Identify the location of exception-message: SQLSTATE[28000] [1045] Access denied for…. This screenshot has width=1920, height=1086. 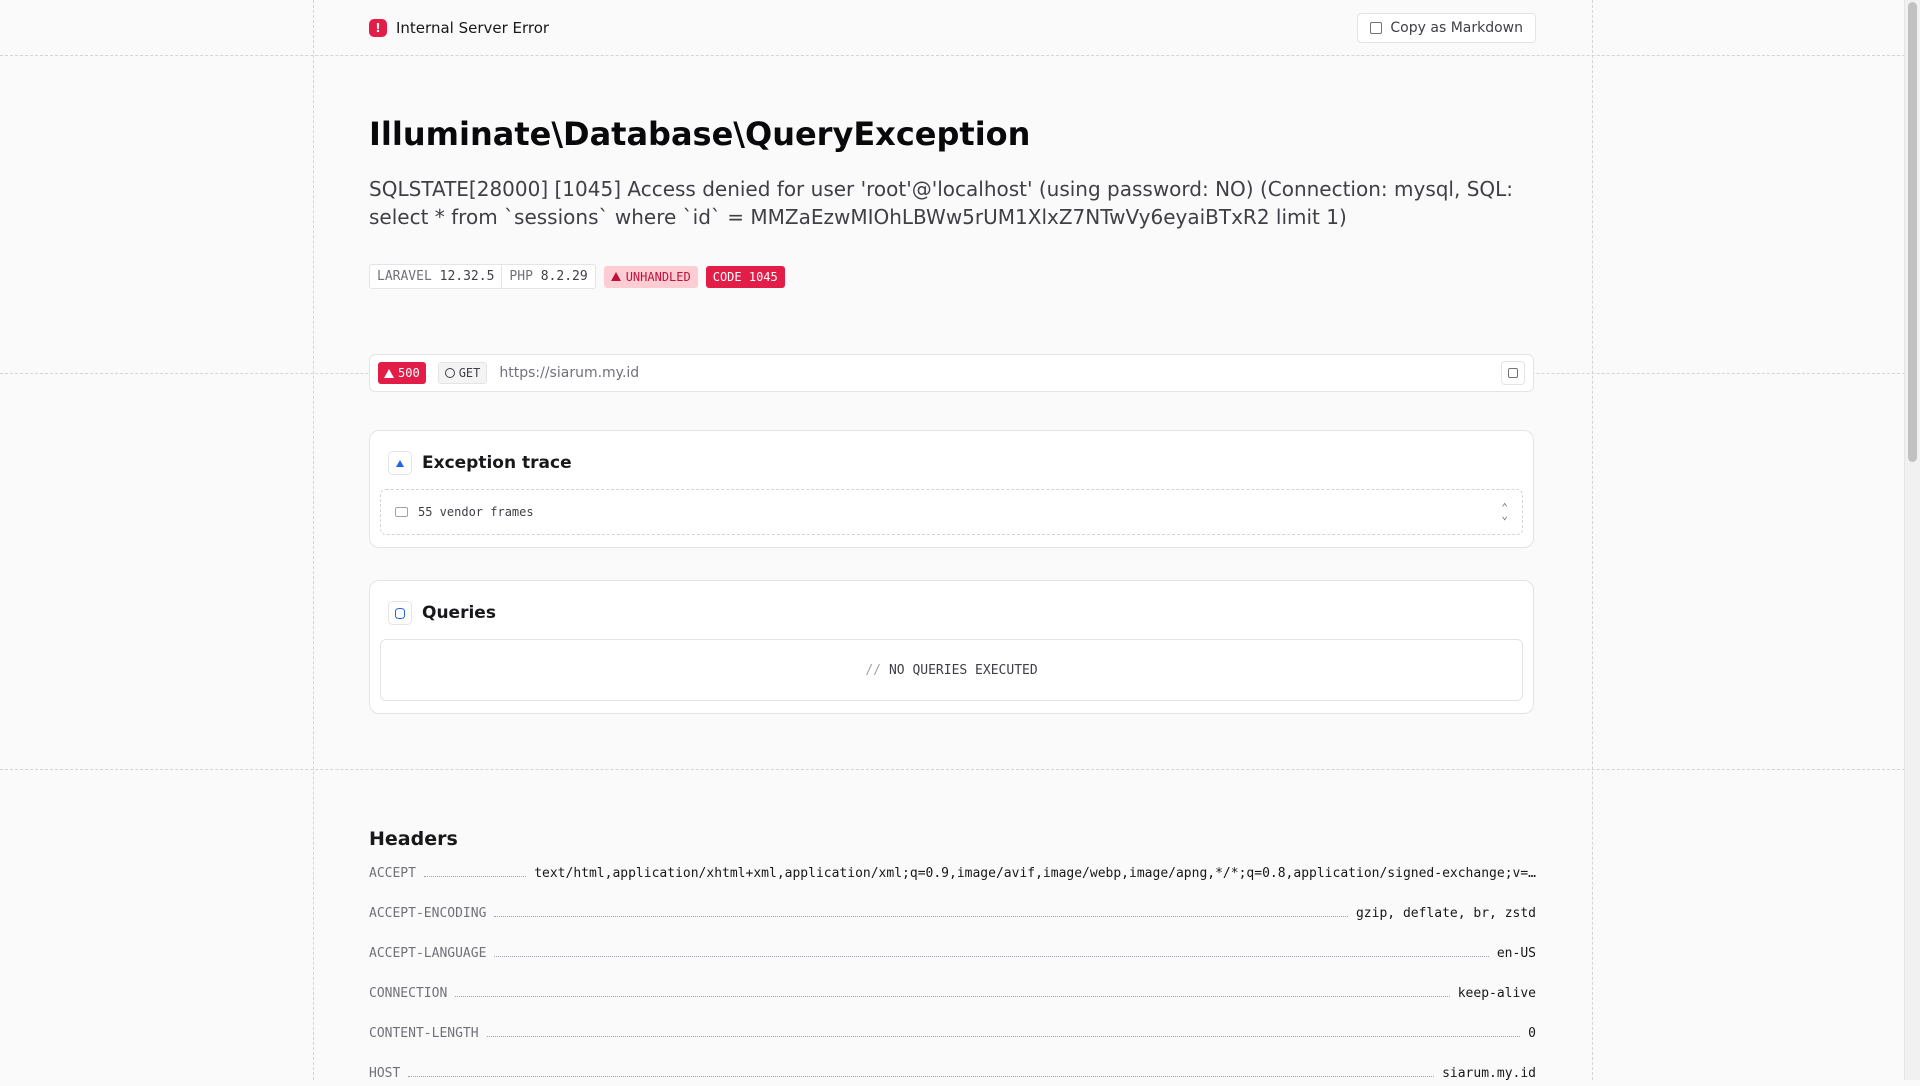
(941, 203).